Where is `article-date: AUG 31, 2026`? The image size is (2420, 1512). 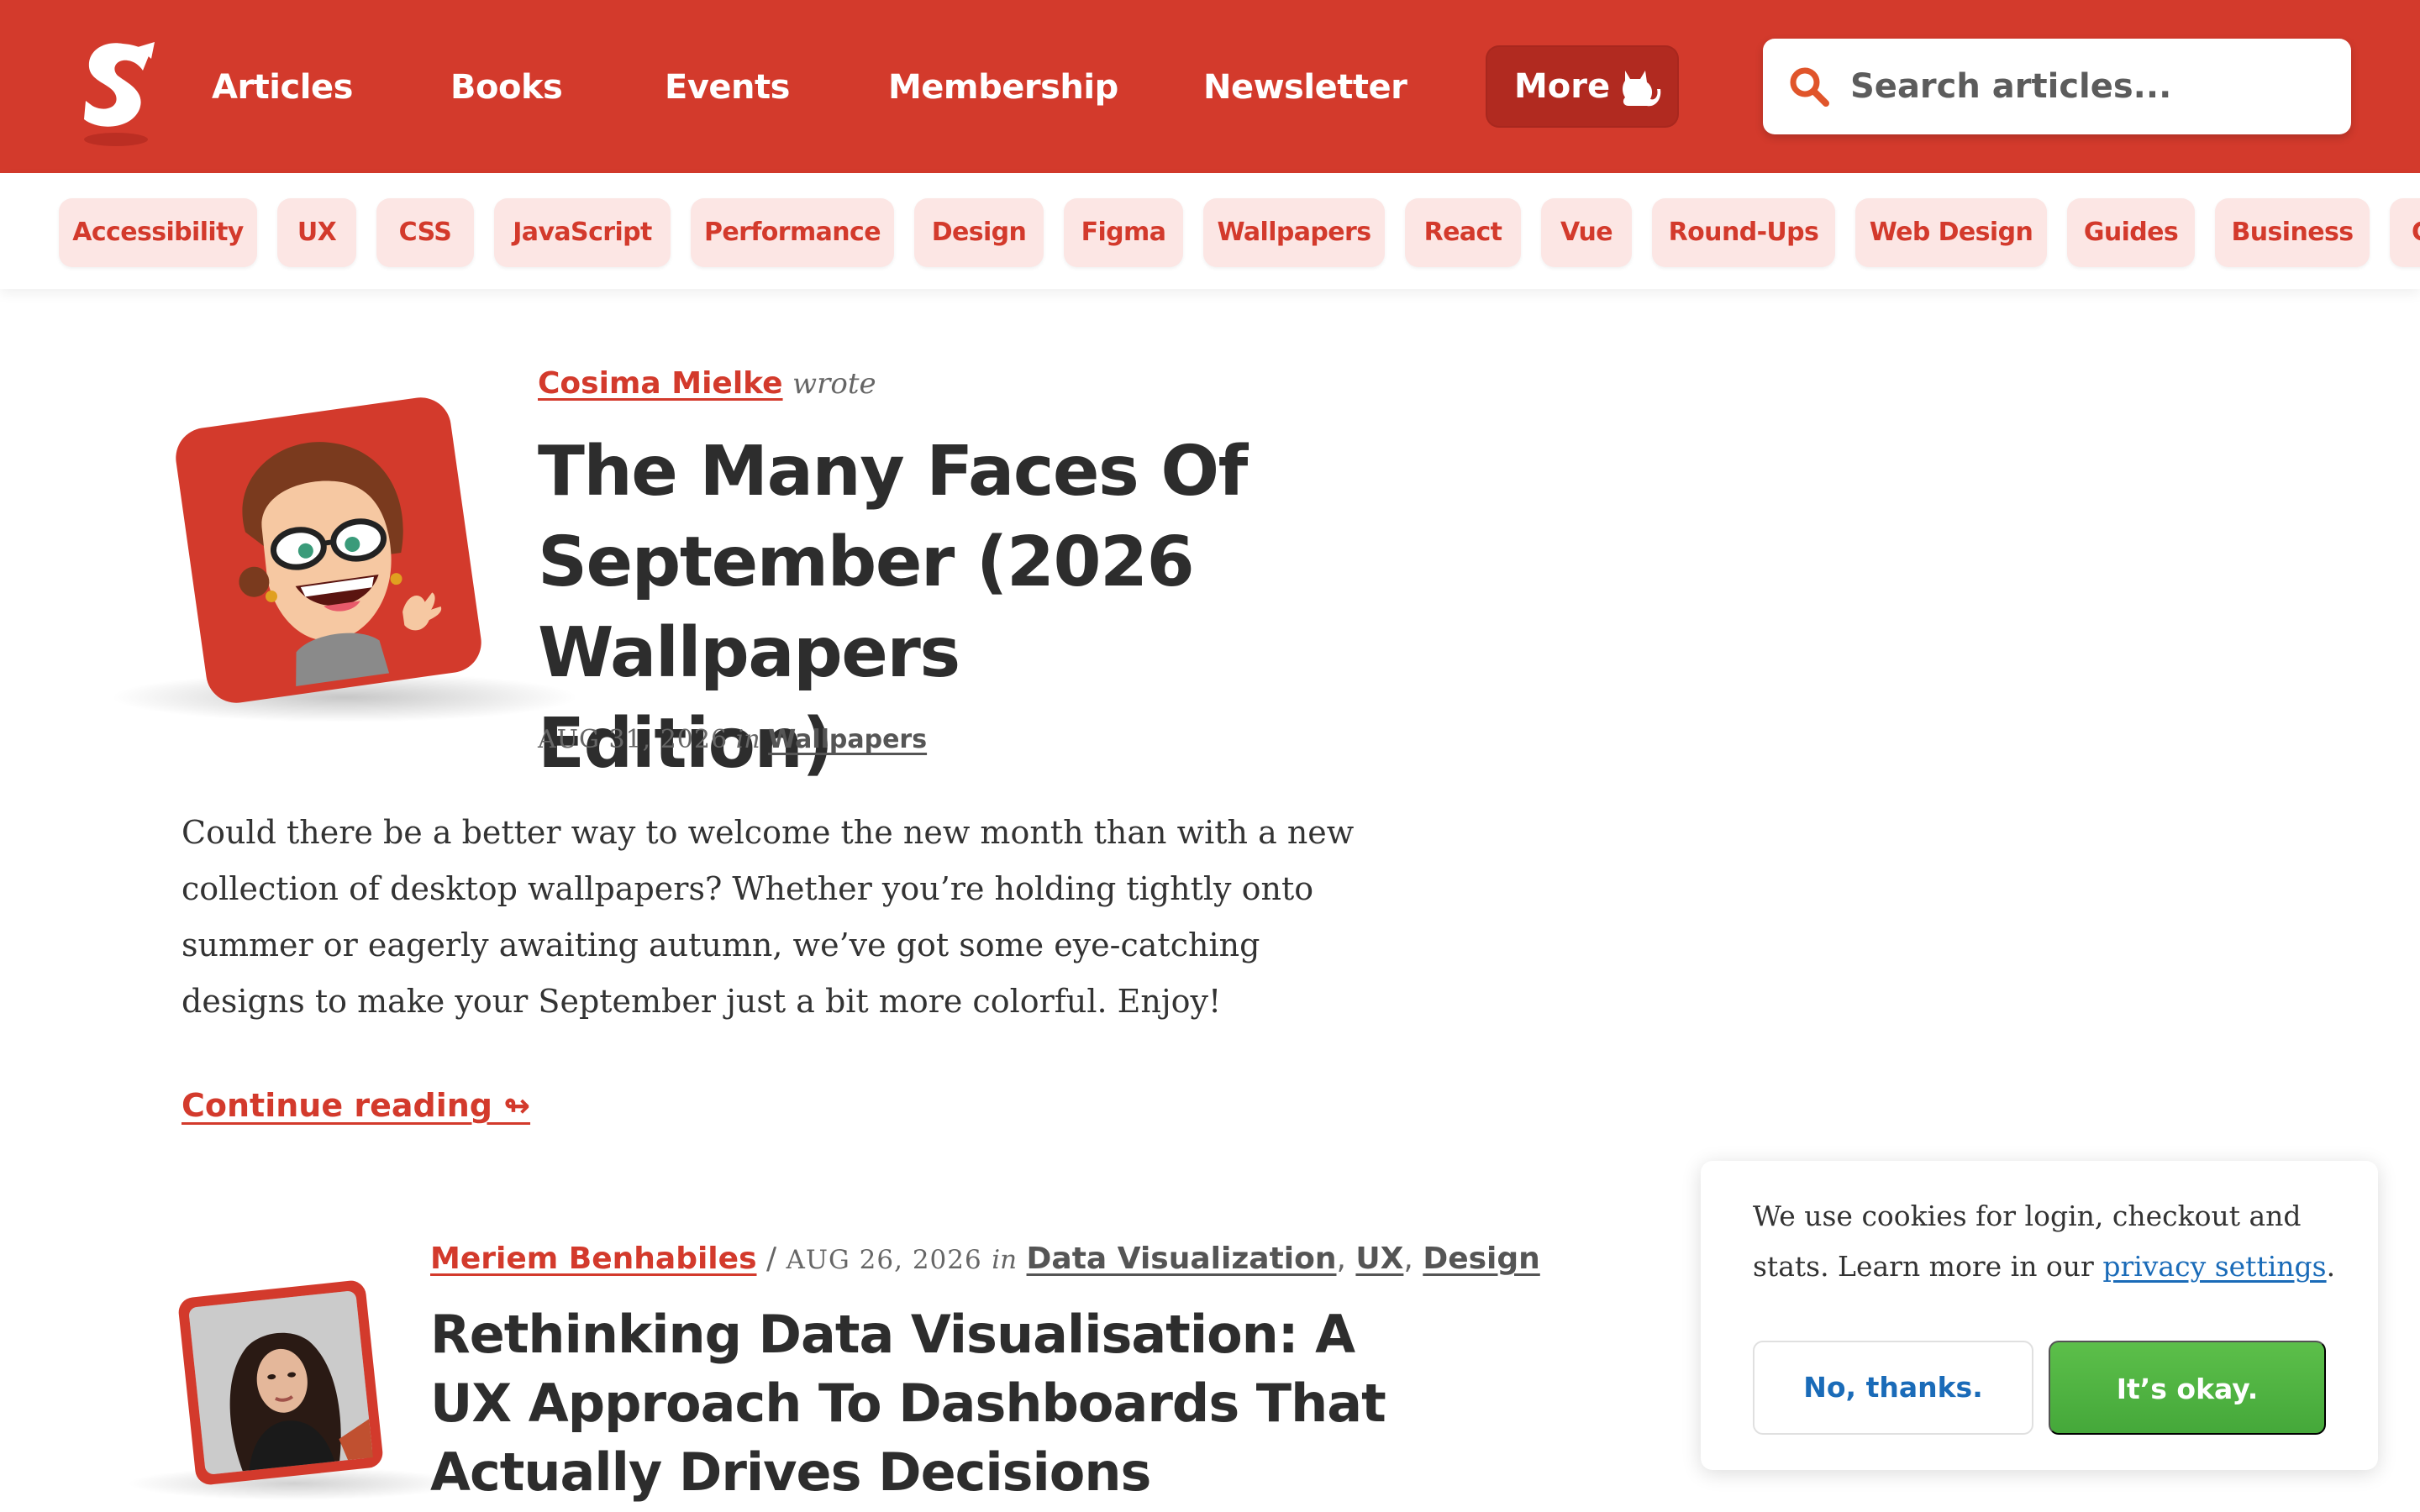
article-date: AUG 31, 2026 is located at coordinates (633, 739).